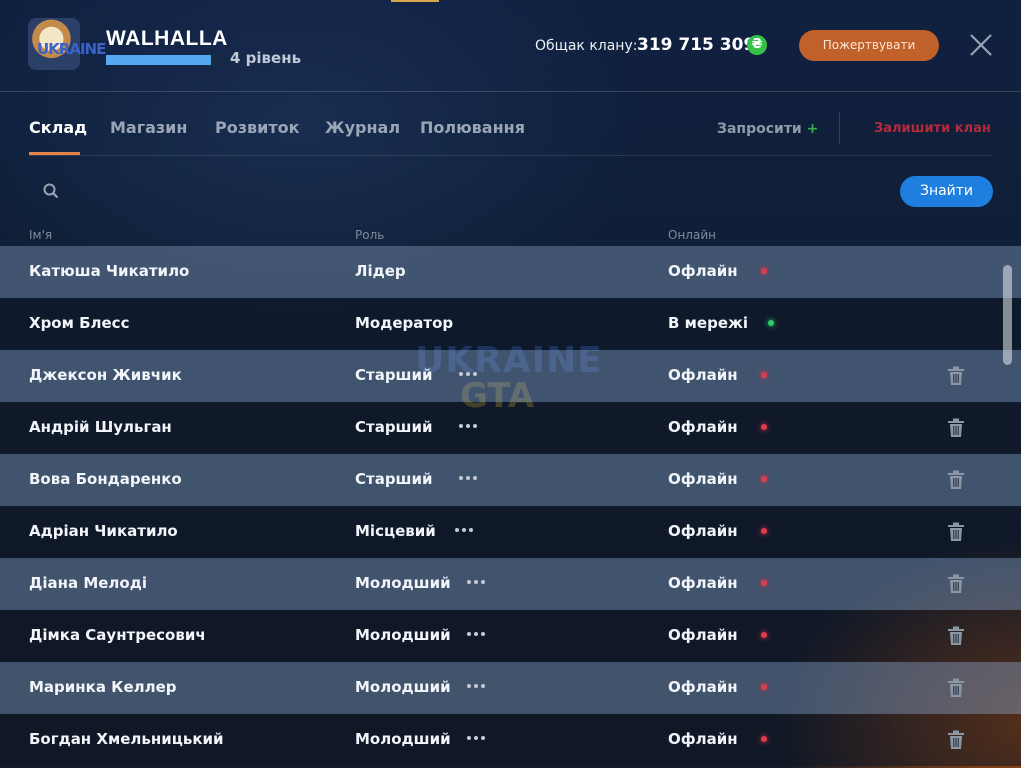 Image resolution: width=1021 pixels, height=768 pixels. Describe the element at coordinates (946, 191) in the screenshot. I see `find-button: Знайти` at that location.